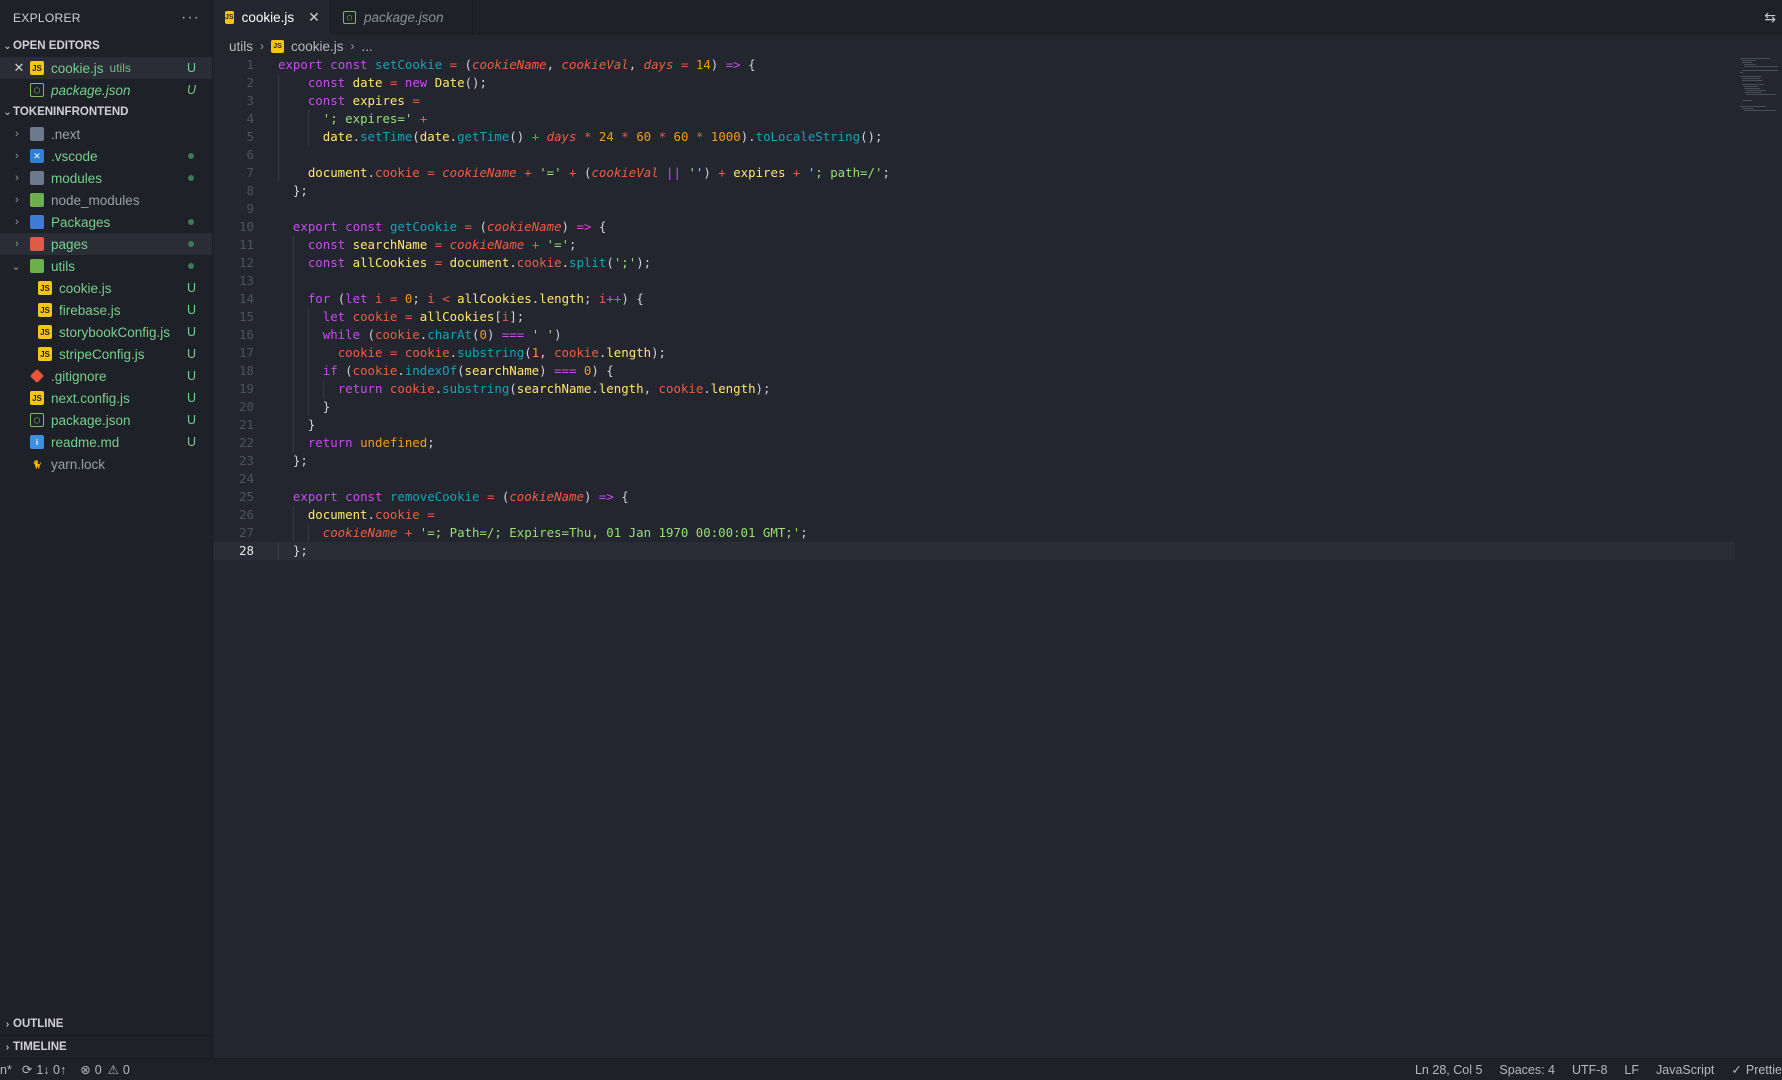 The width and height of the screenshot is (1782, 1080). I want to click on line-number: 25, so click(246, 496).